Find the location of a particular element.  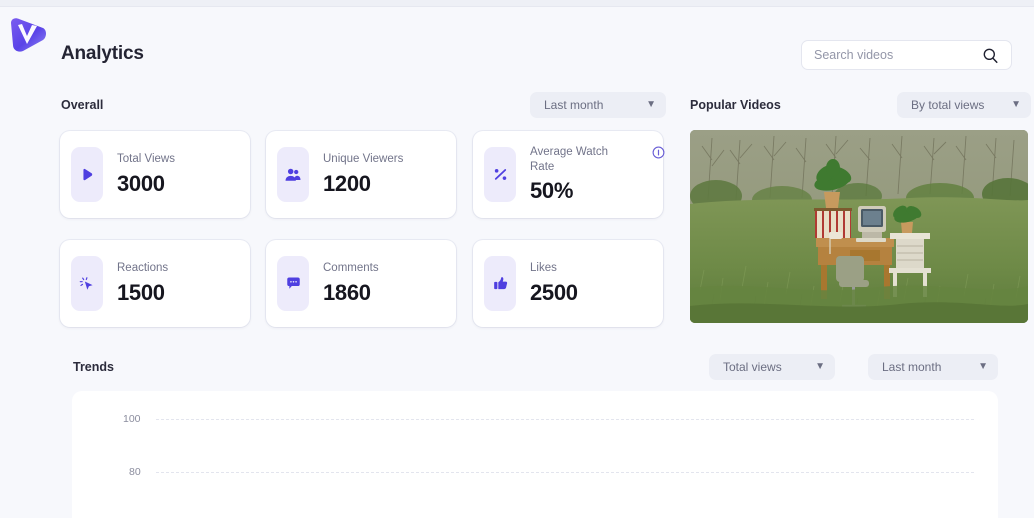

trends-metric-filter-label: Total views is located at coordinates (752, 367).